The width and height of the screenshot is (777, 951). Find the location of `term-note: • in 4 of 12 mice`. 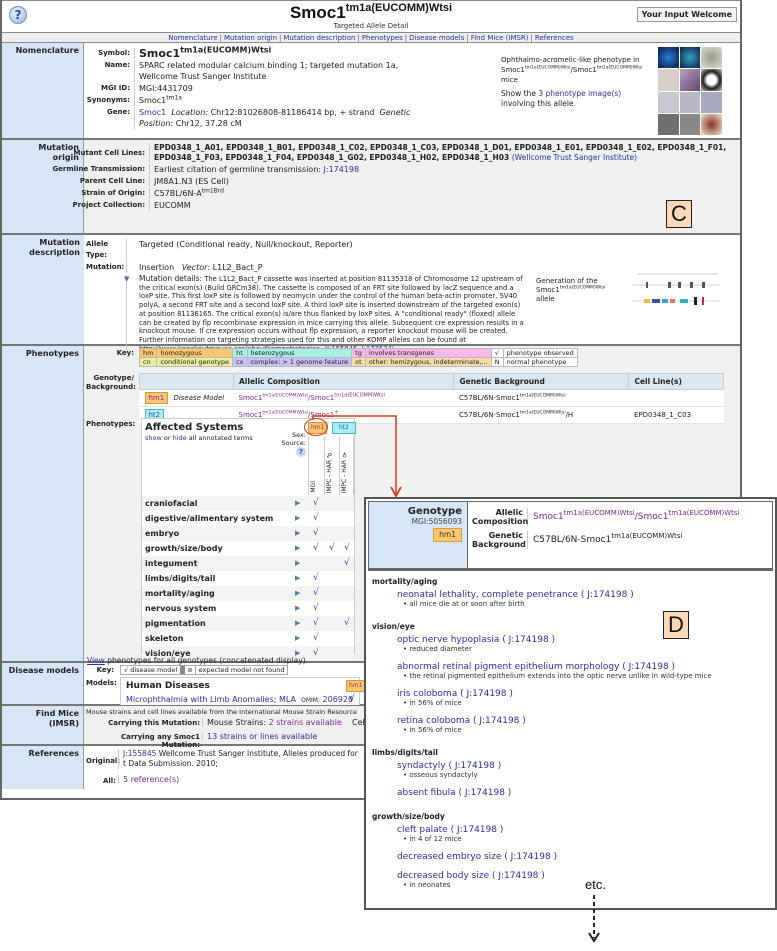

term-note: • in 4 of 12 mice is located at coordinates (432, 839).